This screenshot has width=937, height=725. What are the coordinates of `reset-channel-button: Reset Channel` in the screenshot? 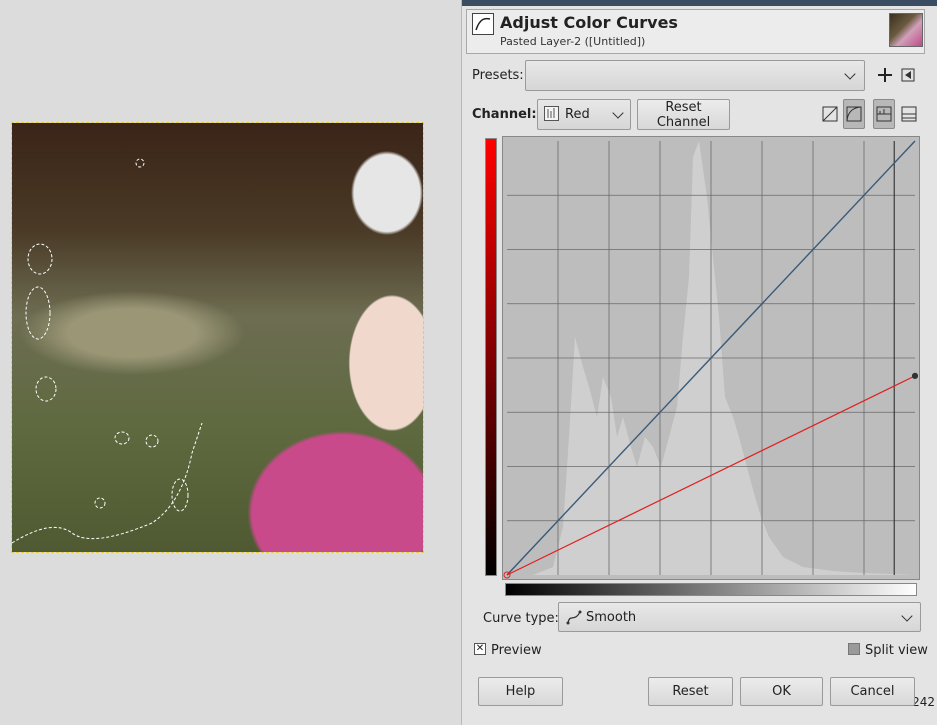 It's located at (683, 114).